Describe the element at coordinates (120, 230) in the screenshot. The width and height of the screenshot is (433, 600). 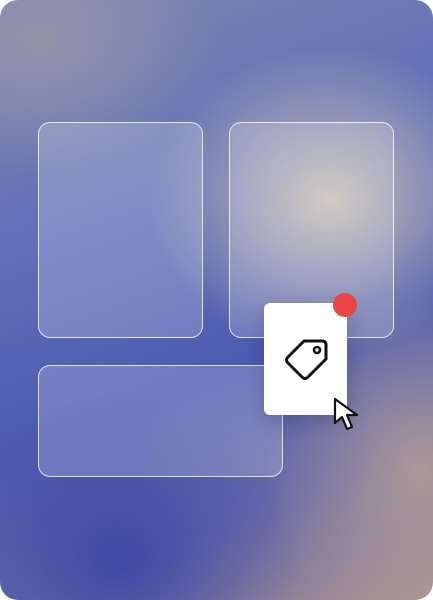
I see `tile-top-left` at that location.